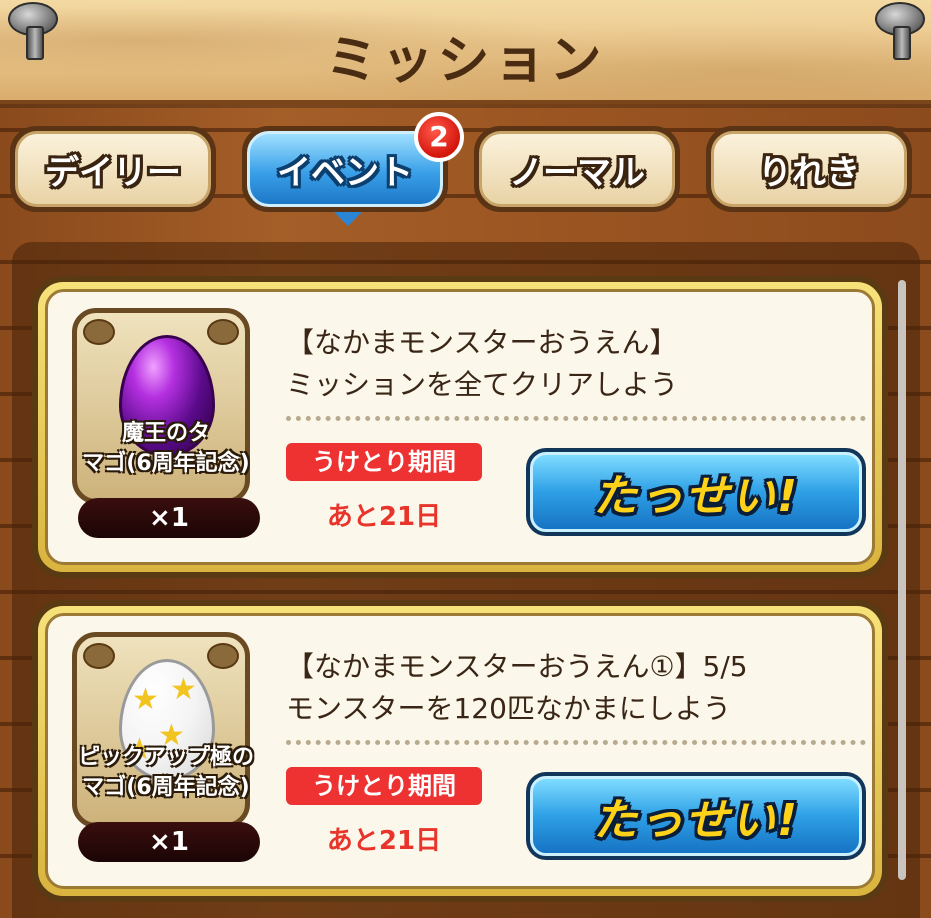  I want to click on tab-normal: ノーマル, so click(577, 169).